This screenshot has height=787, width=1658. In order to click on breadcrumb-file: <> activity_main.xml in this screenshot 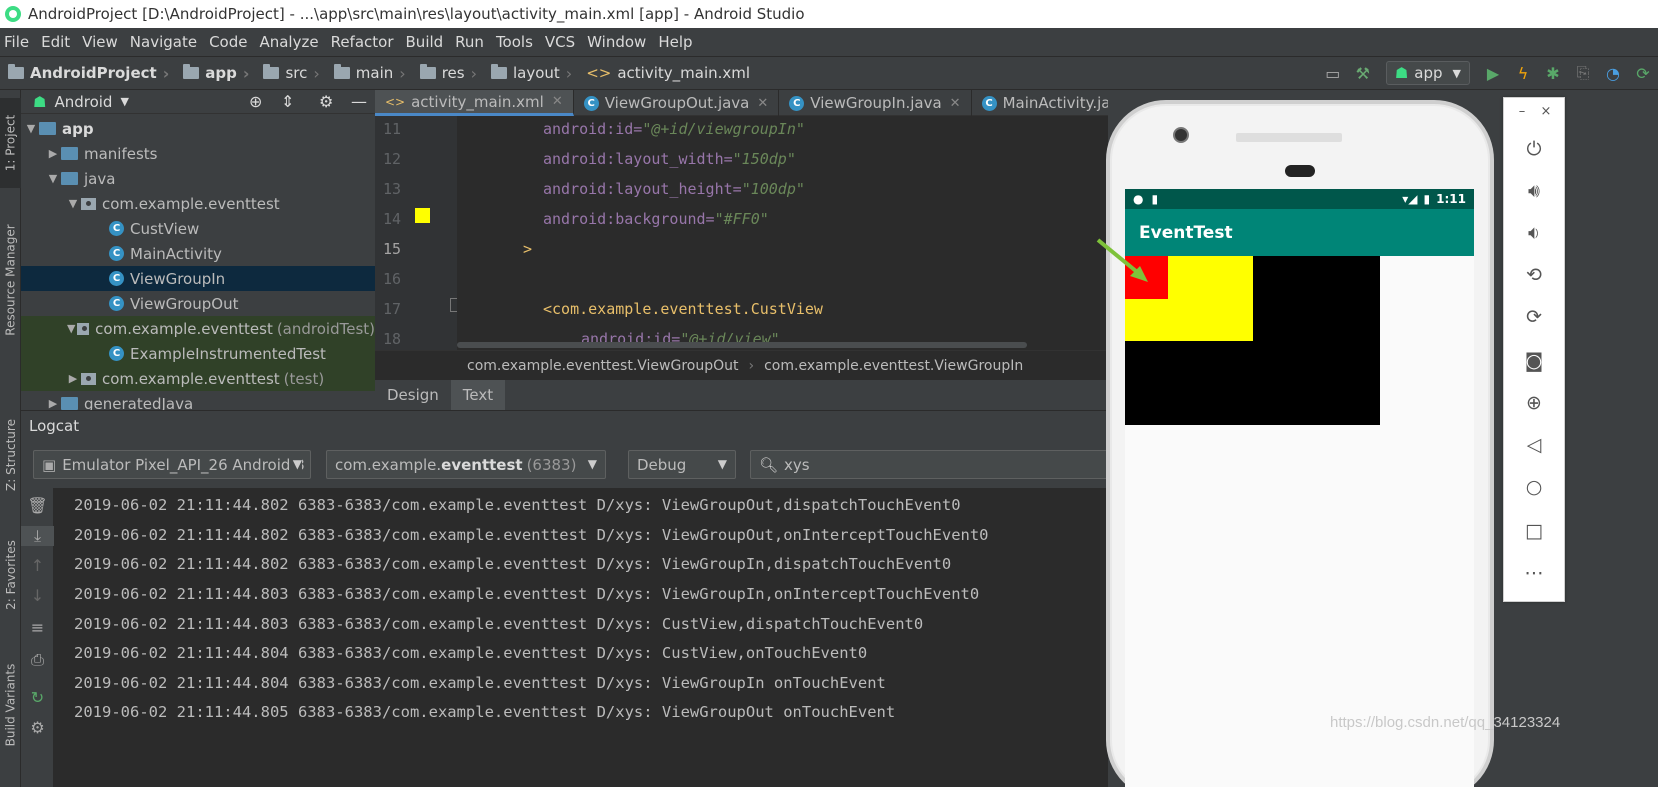, I will do `click(668, 73)`.